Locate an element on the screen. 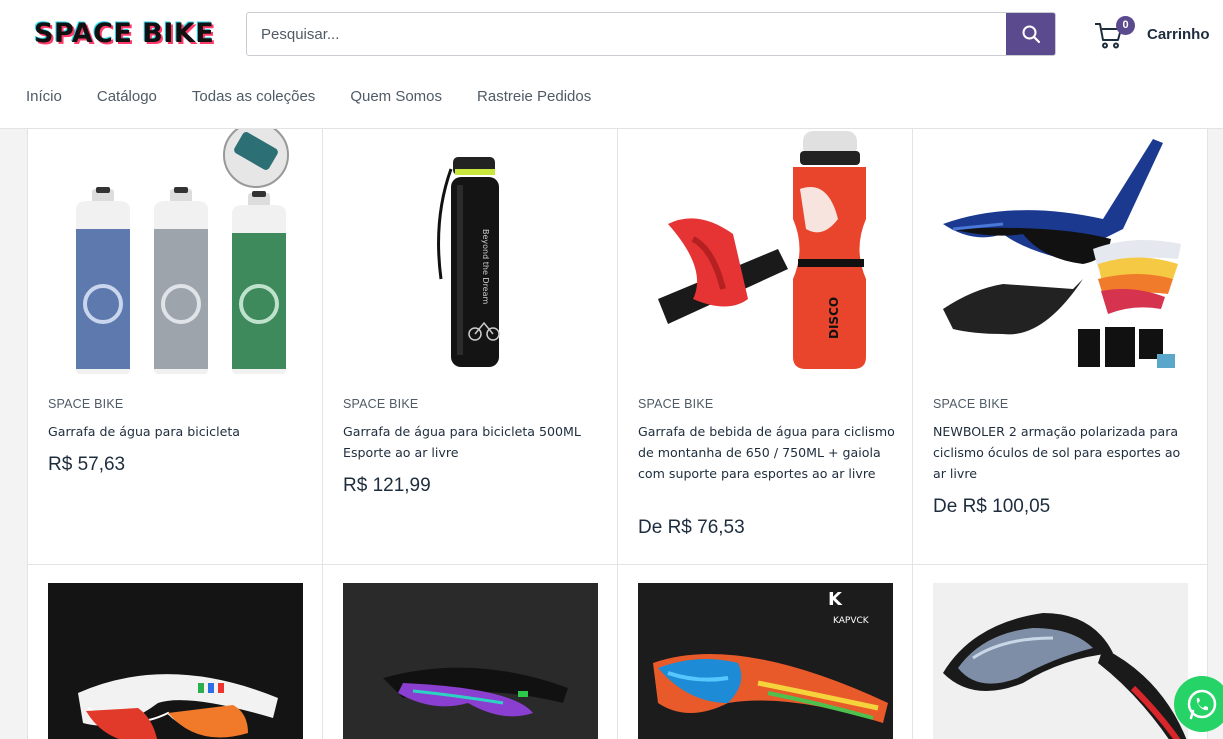 Image resolution: width=1223 pixels, height=739 pixels. whatsapp-icon is located at coordinates (1202, 704).